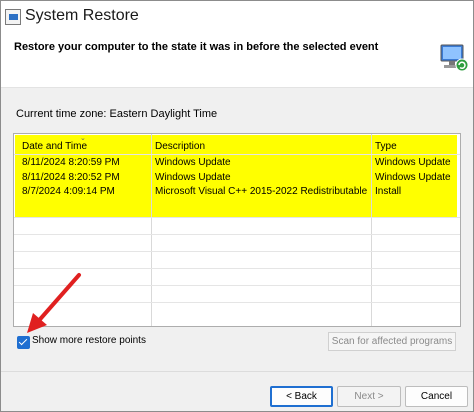 The image size is (474, 412). I want to click on scan-affected-programs-button: Scan for affected programs, so click(392, 341).